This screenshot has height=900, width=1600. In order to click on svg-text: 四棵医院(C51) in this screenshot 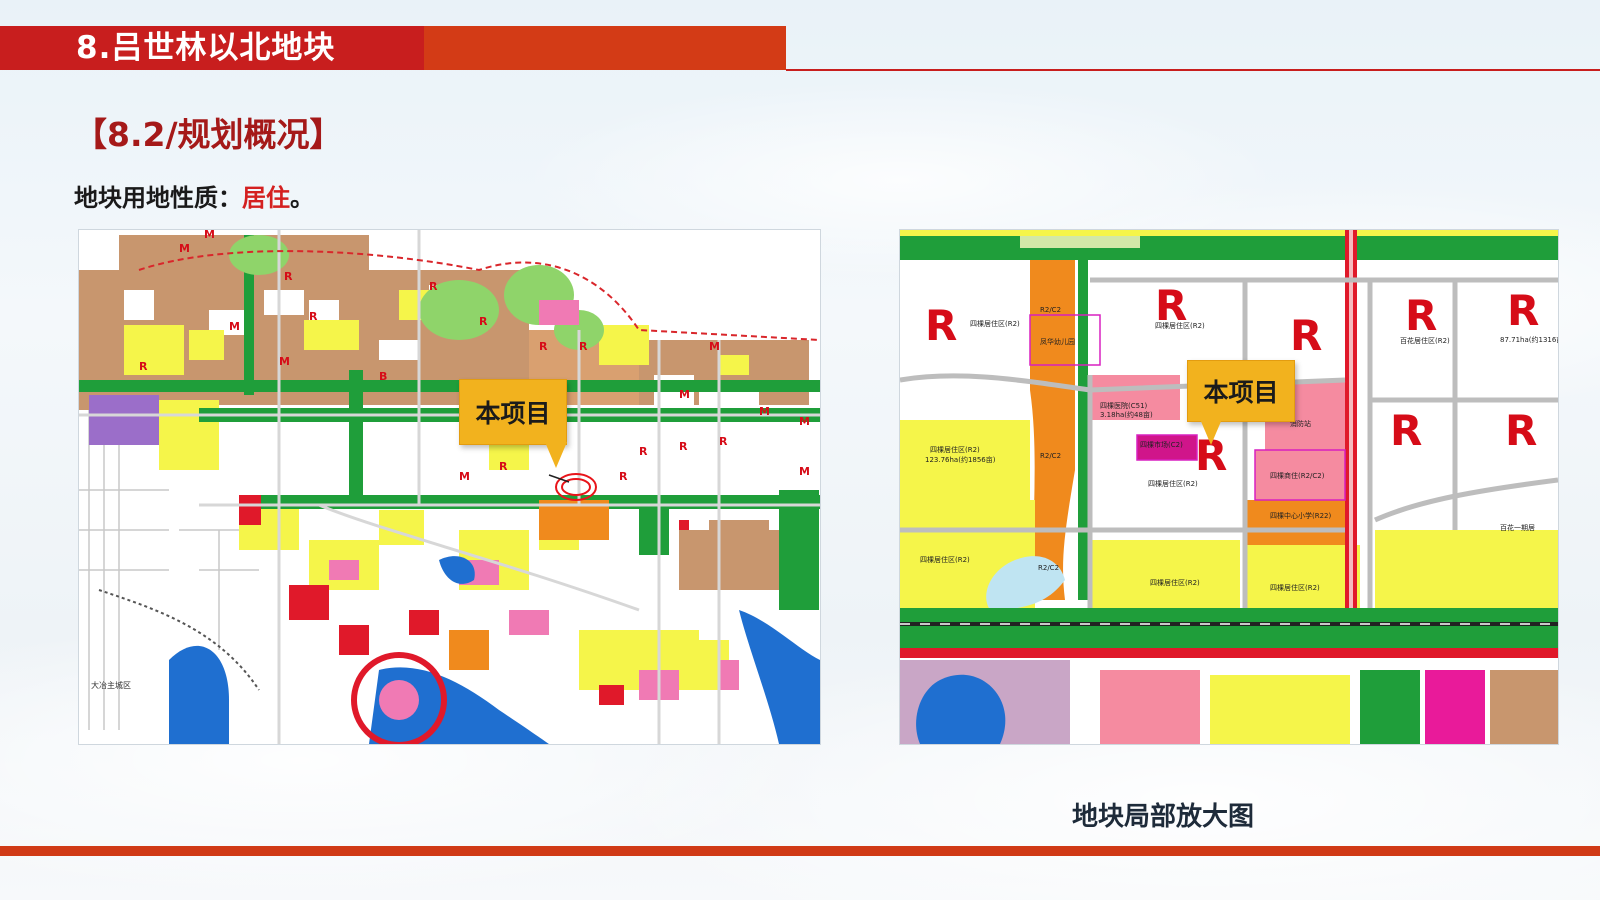, I will do `click(1124, 405)`.